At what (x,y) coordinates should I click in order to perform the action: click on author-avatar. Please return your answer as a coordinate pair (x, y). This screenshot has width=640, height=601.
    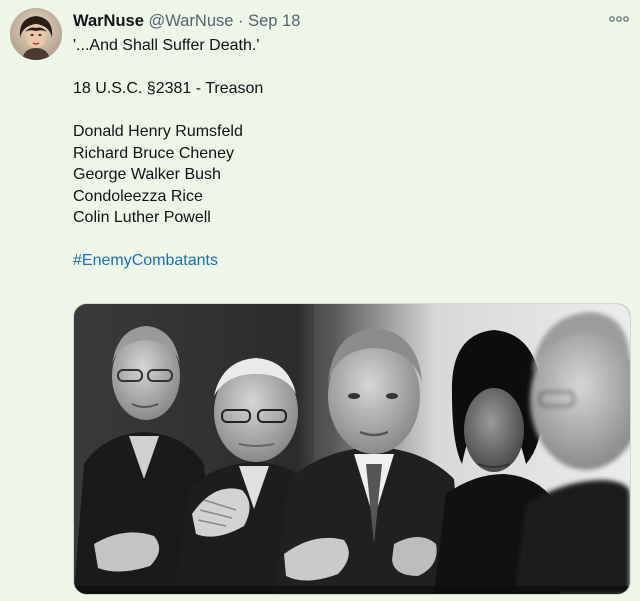
    Looking at the image, I should click on (36, 34).